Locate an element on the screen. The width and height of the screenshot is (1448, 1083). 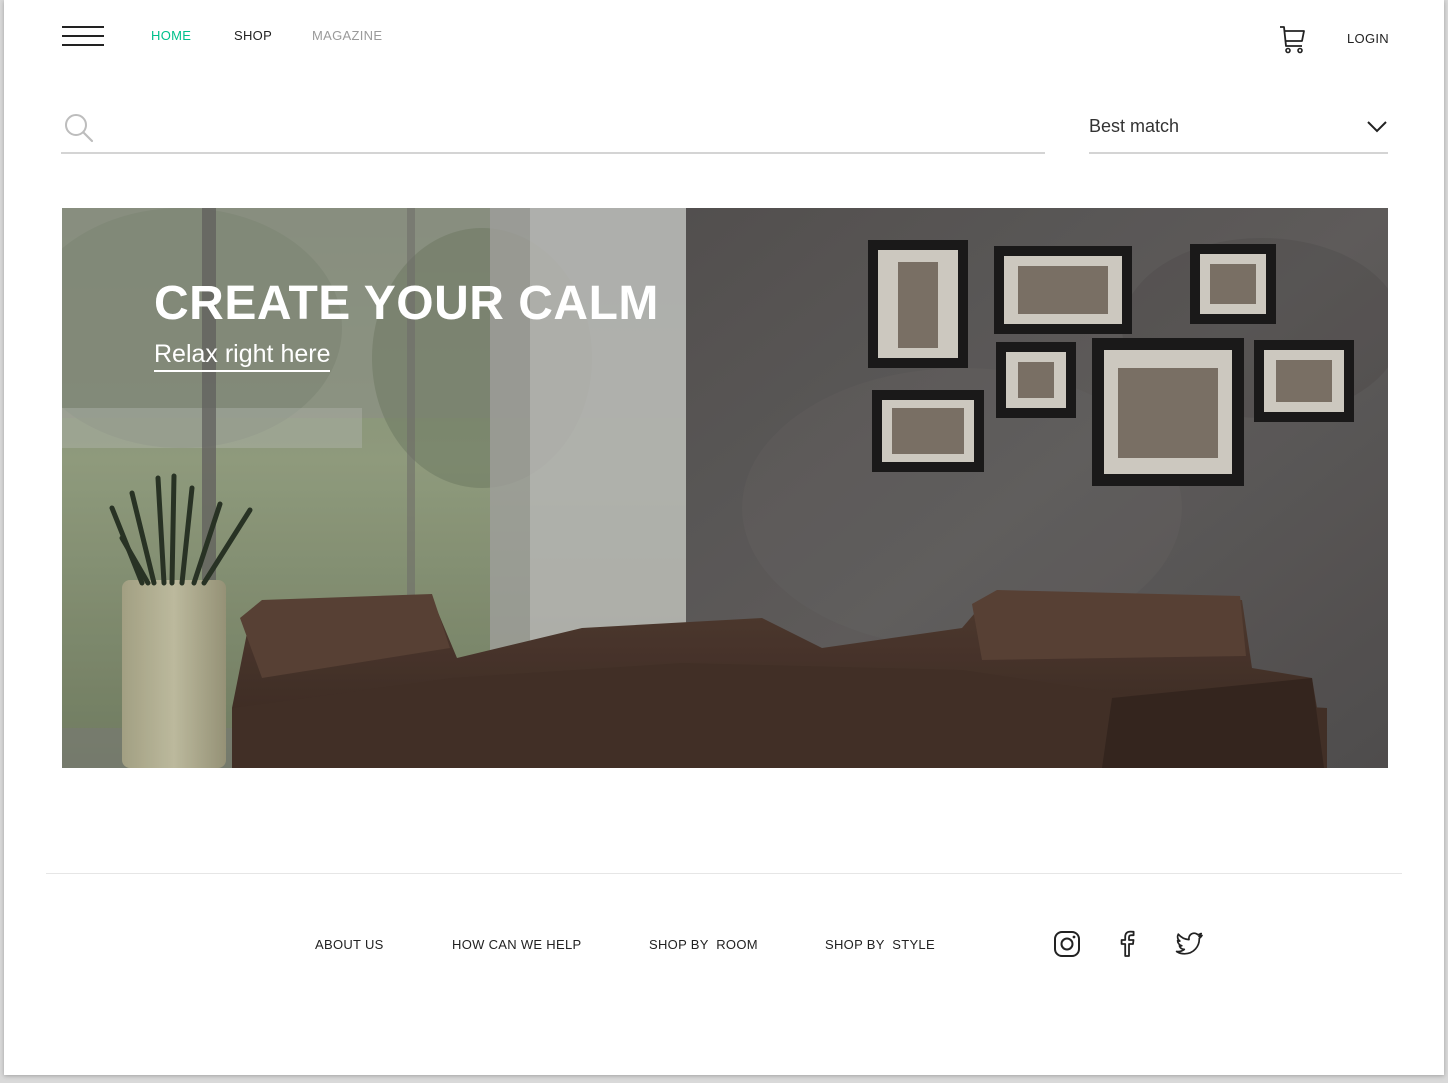
hamburger-menu-icon is located at coordinates (83, 37).